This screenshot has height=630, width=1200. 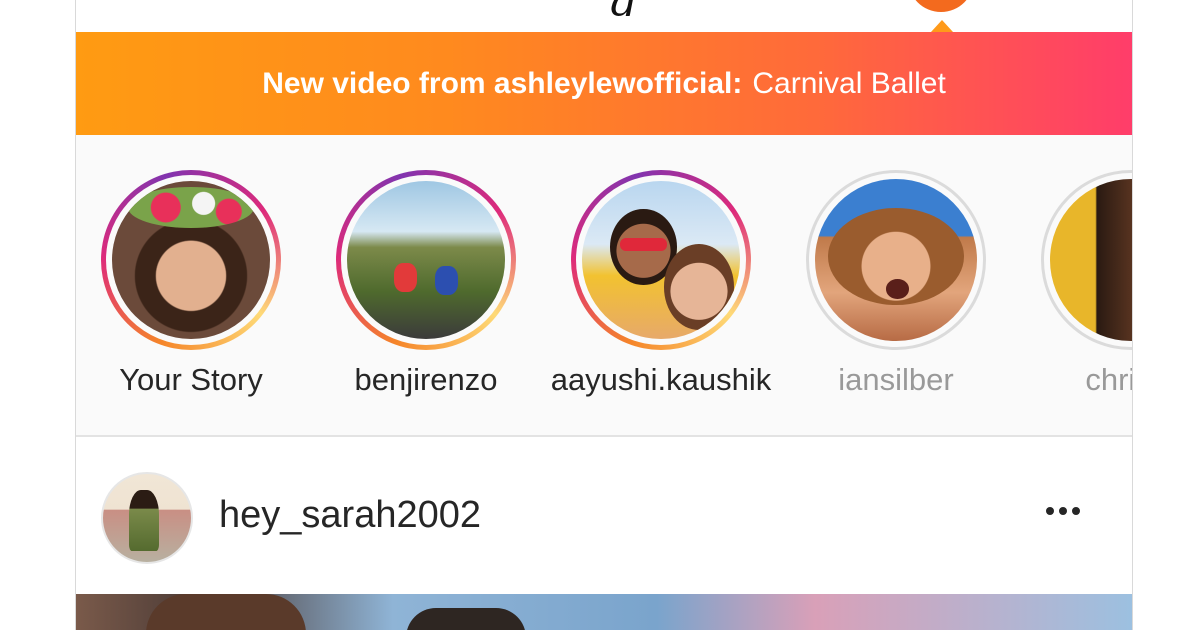 What do you see at coordinates (849, 83) in the screenshot?
I see `banner-video-title: Carnival Ballet` at bounding box center [849, 83].